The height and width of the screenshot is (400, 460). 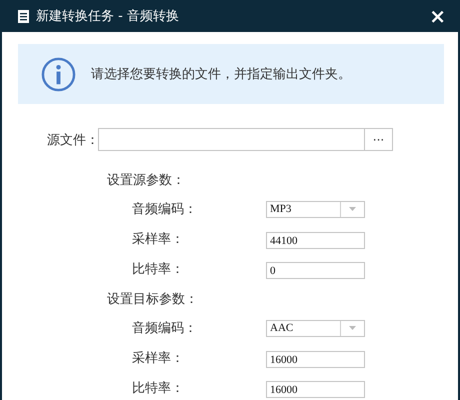 What do you see at coordinates (315, 241) in the screenshot?
I see `input-field: 44100` at bounding box center [315, 241].